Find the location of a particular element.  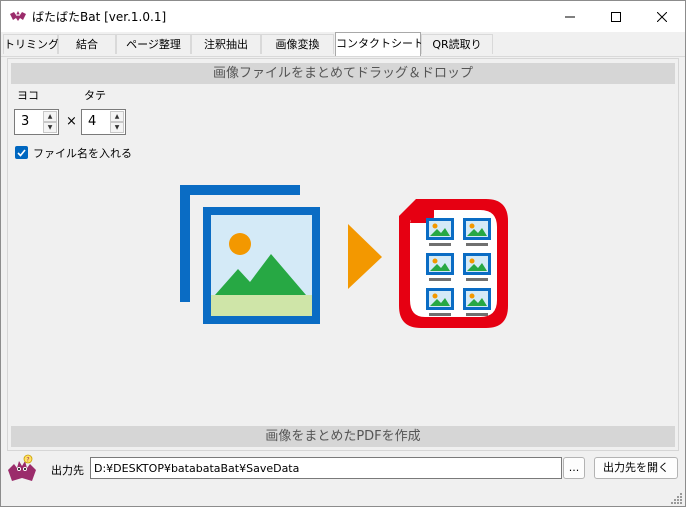

tab-qr-read: QR読取り is located at coordinates (457, 44).